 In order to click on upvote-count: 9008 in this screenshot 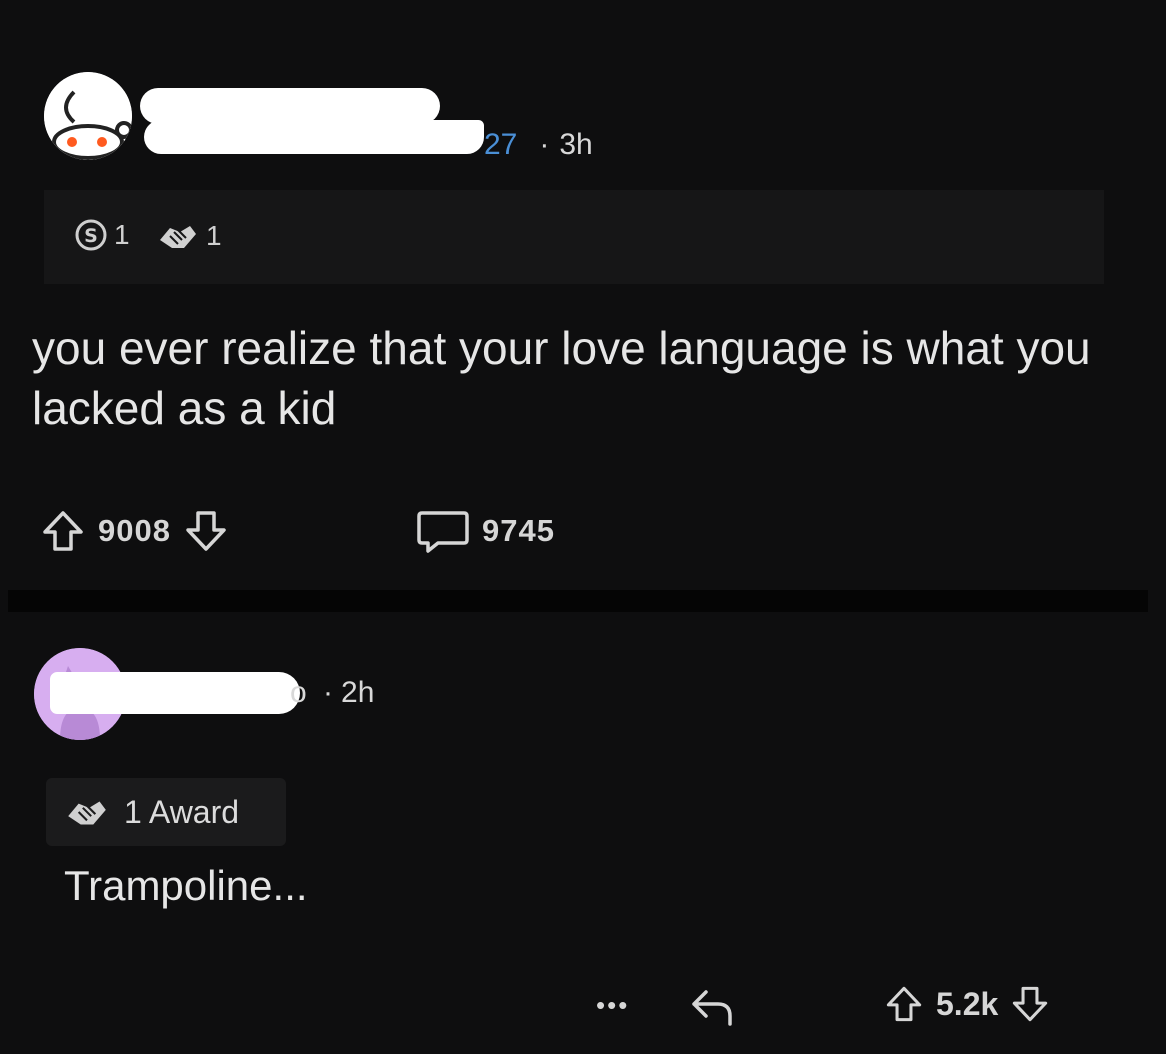, I will do `click(134, 530)`.